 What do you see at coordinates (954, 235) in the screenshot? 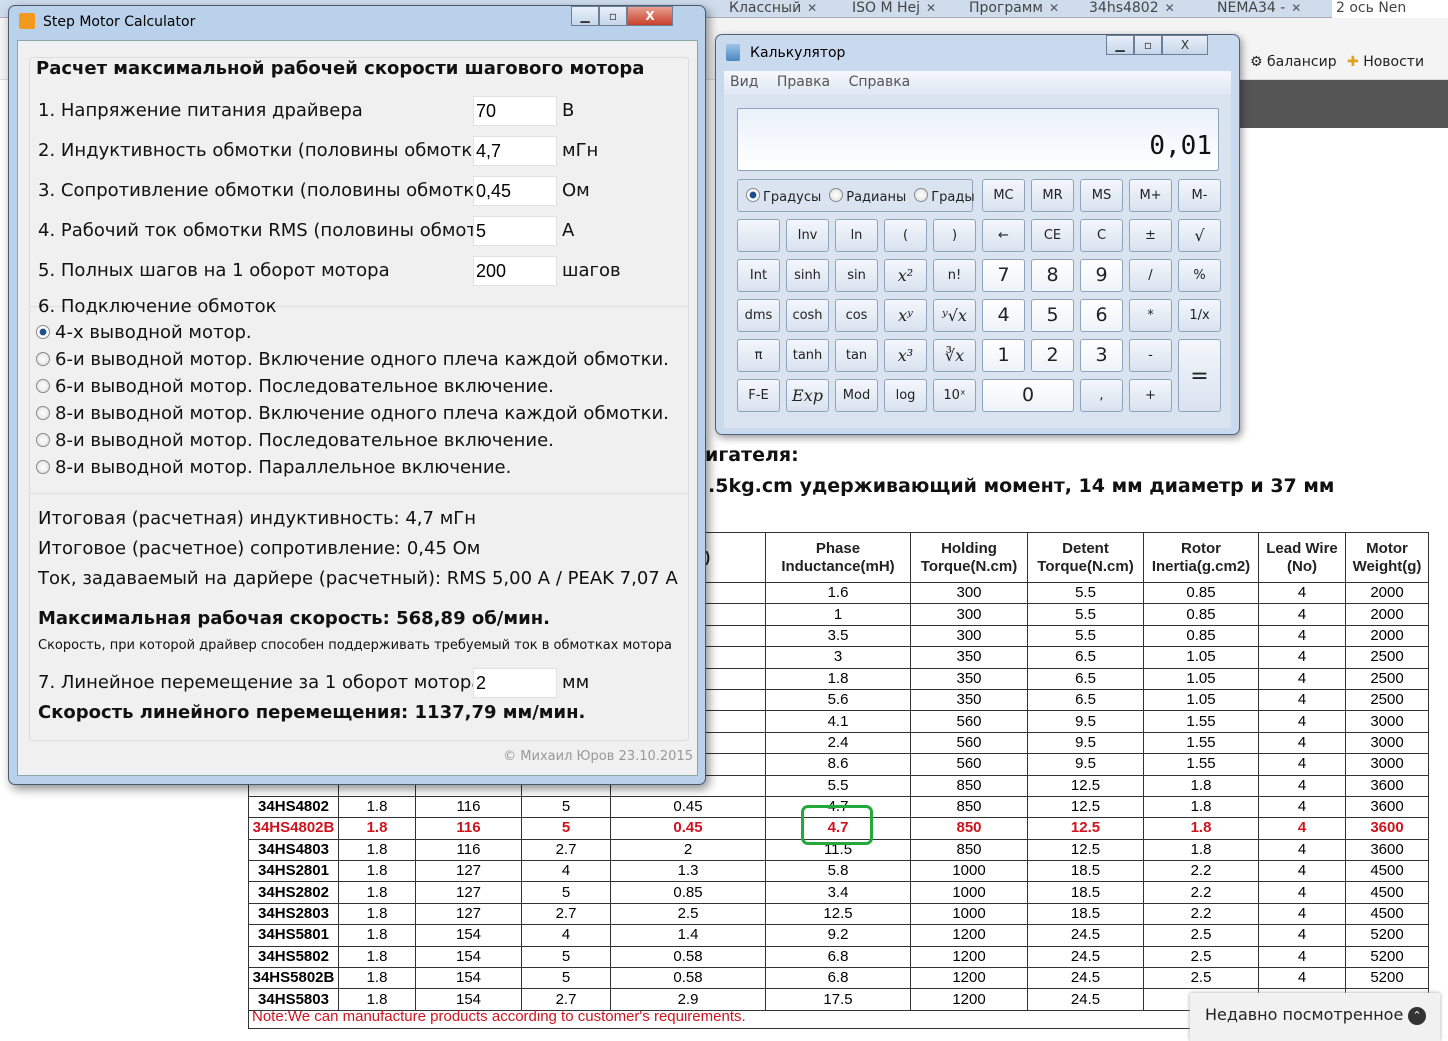
I see `calc-button: )` at bounding box center [954, 235].